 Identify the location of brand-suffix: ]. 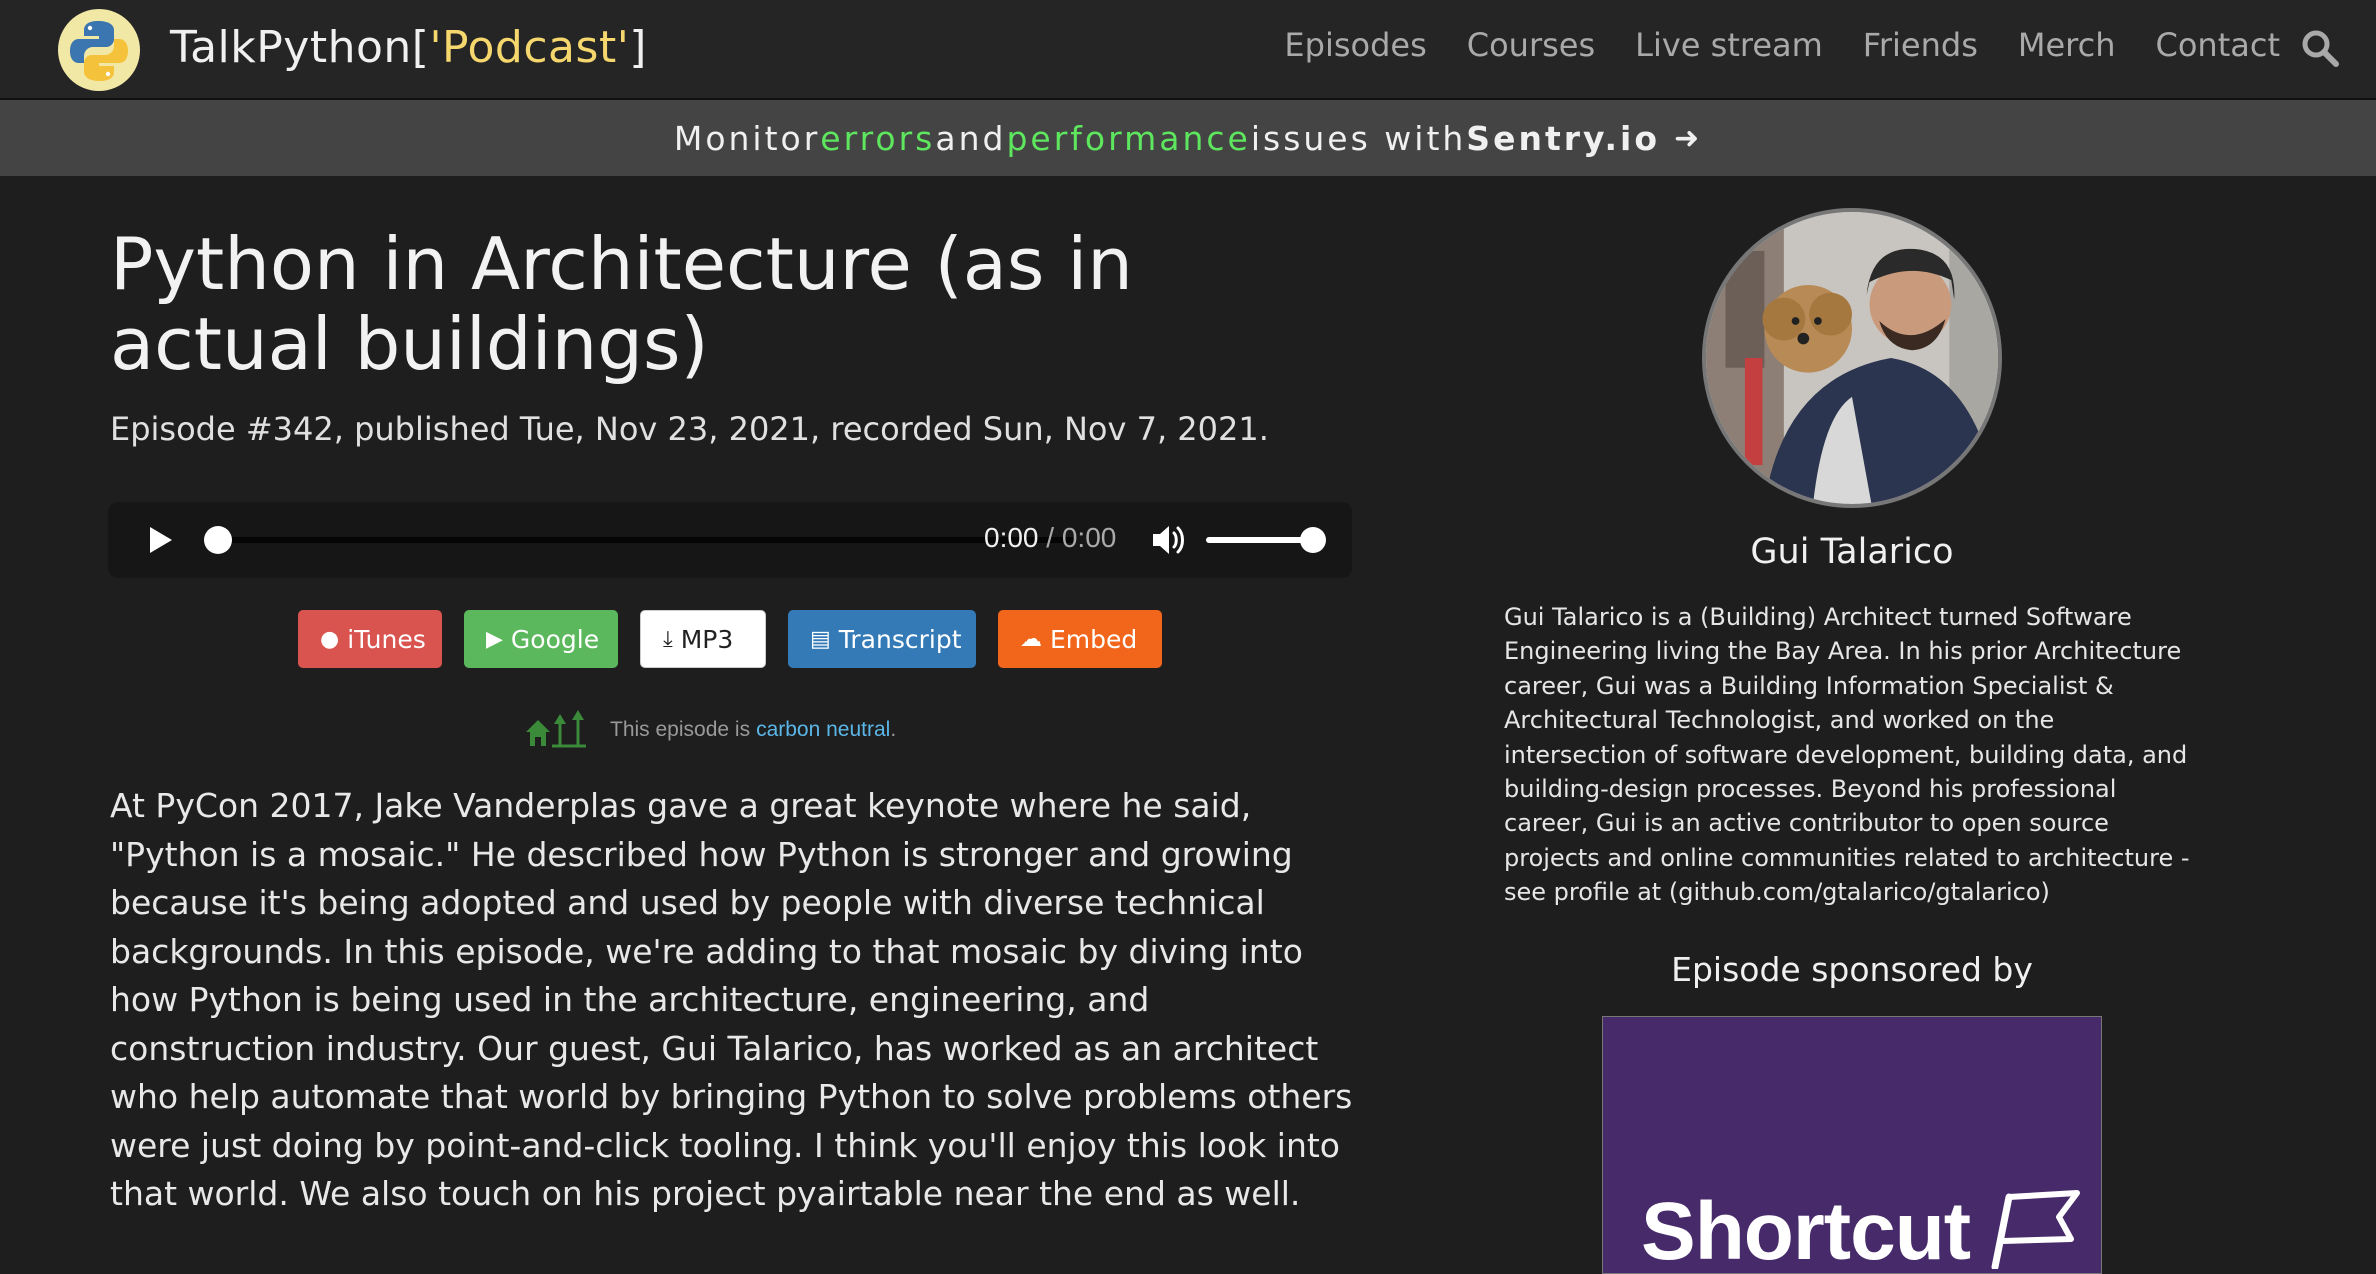
(638, 47).